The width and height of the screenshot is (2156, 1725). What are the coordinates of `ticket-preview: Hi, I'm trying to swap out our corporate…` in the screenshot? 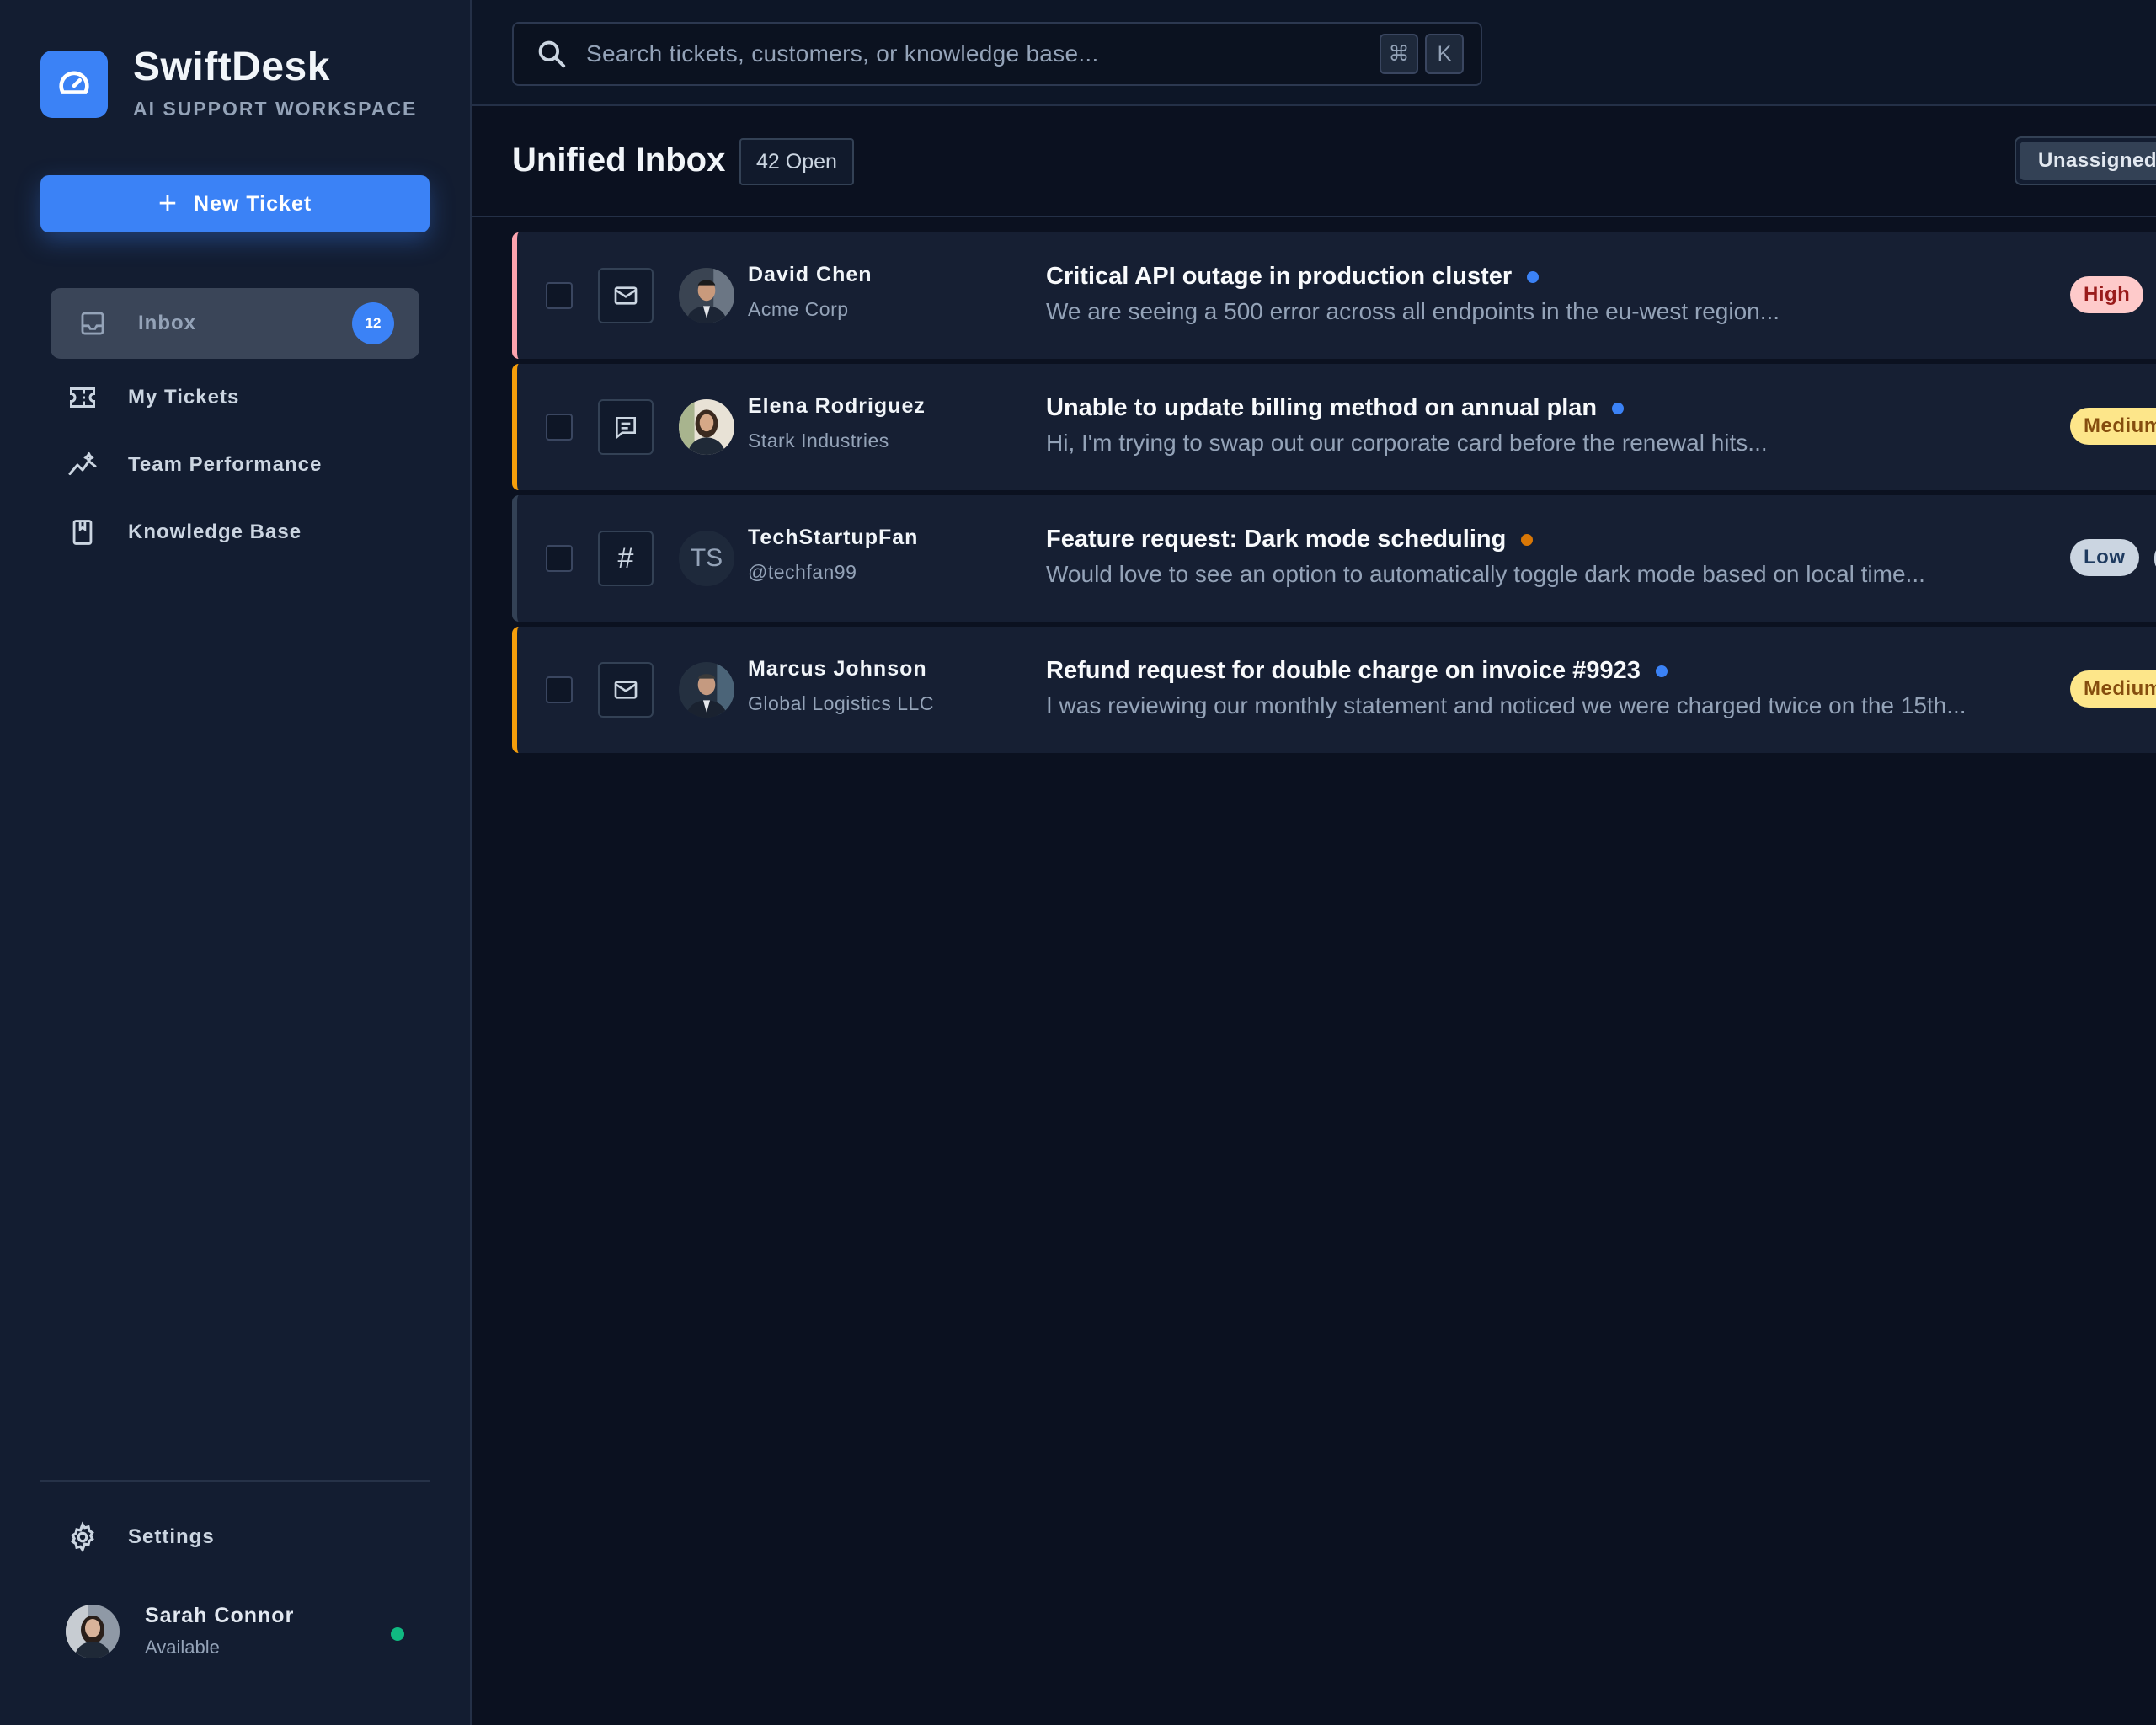 It's located at (1407, 443).